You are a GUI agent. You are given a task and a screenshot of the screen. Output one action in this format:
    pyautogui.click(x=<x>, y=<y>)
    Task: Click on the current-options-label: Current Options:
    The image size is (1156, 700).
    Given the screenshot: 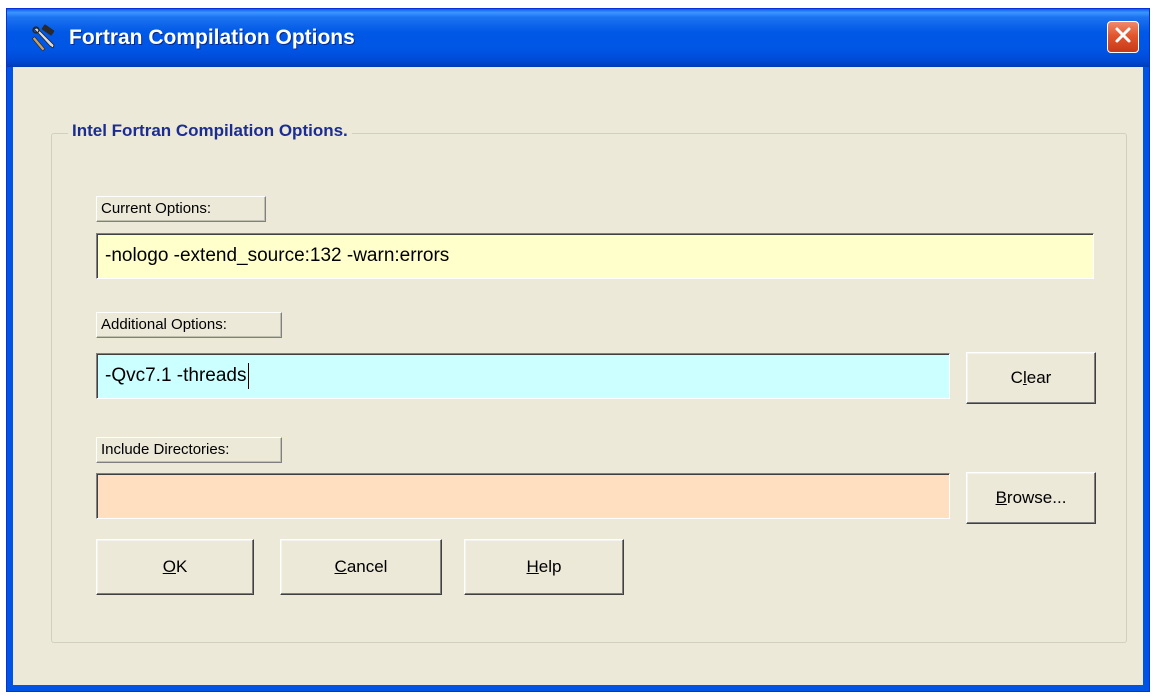 What is the action you would take?
    pyautogui.click(x=181, y=209)
    